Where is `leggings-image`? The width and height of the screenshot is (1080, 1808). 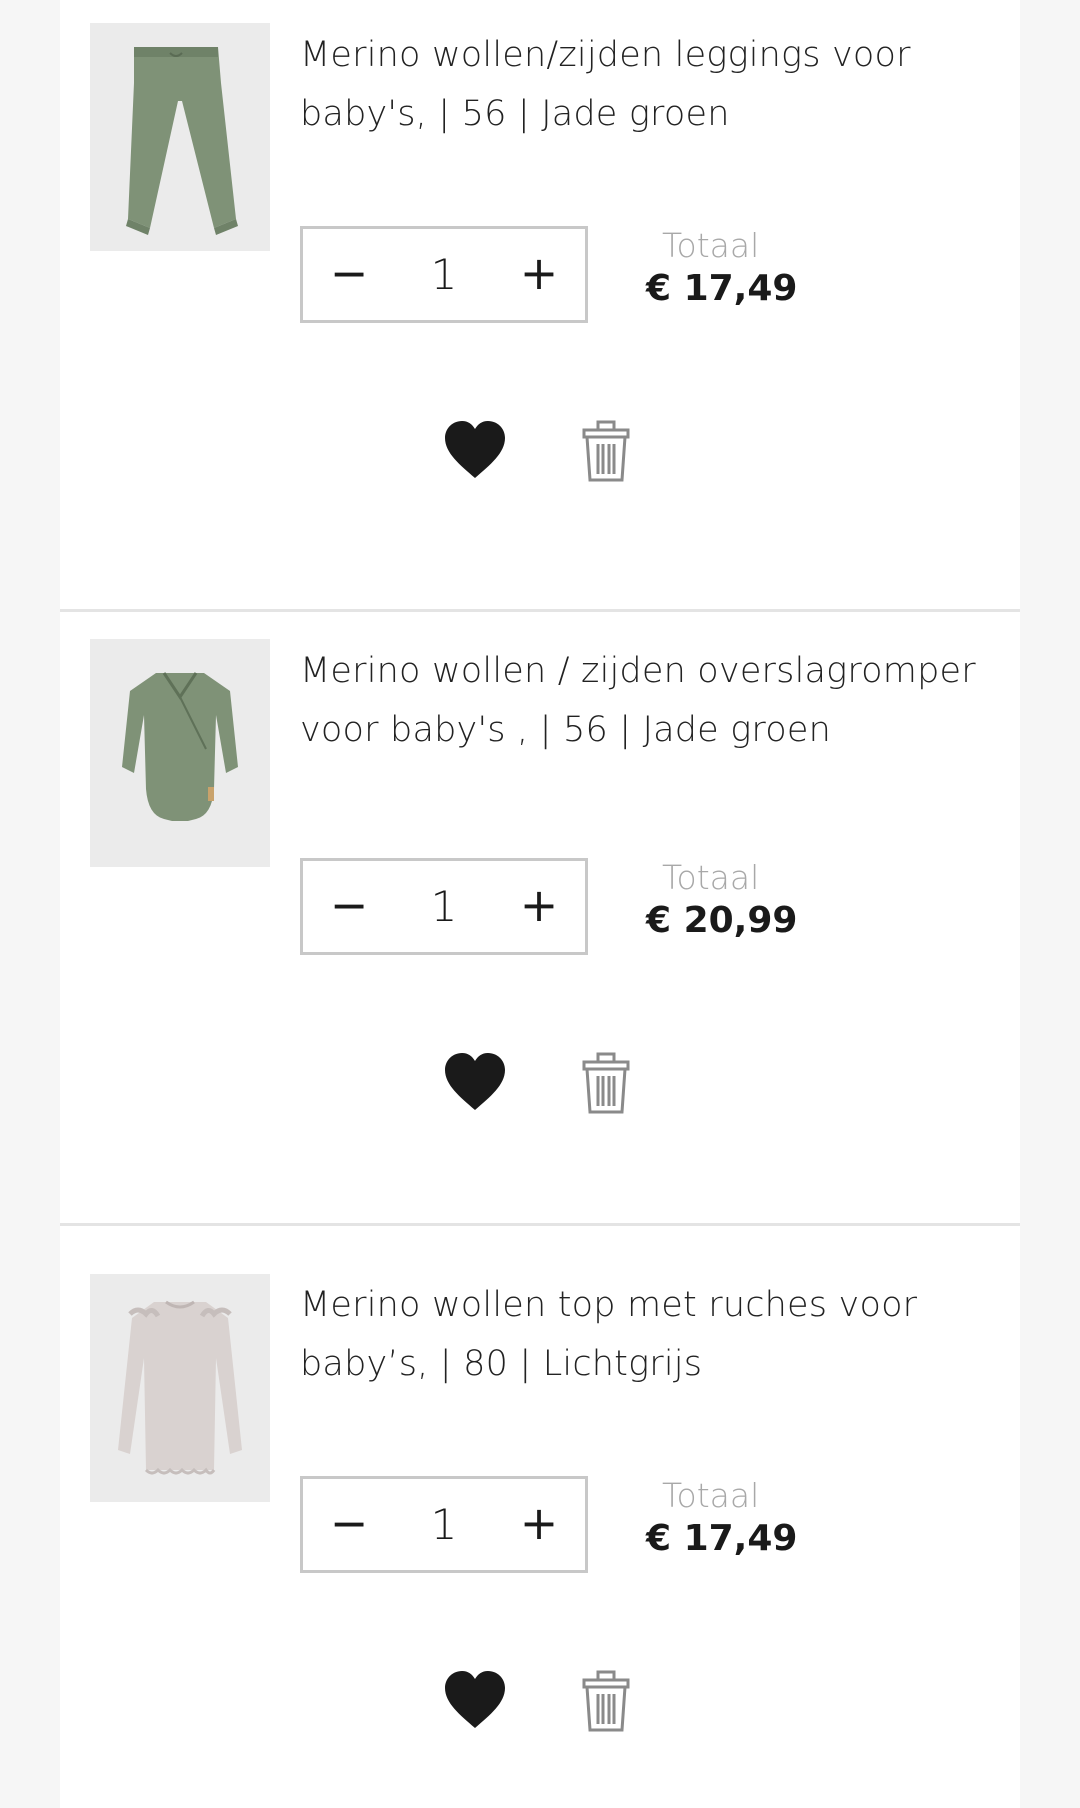 leggings-image is located at coordinates (180, 137).